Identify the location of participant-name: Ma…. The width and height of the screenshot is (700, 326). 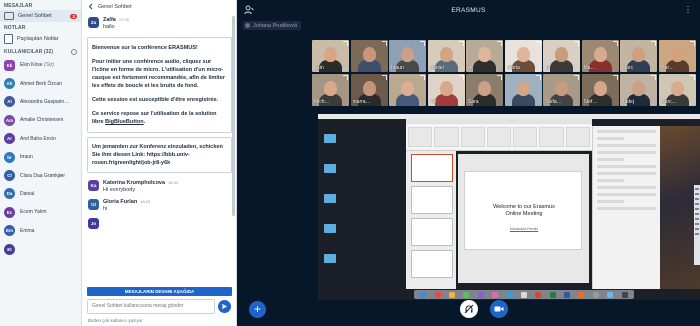
(589, 68).